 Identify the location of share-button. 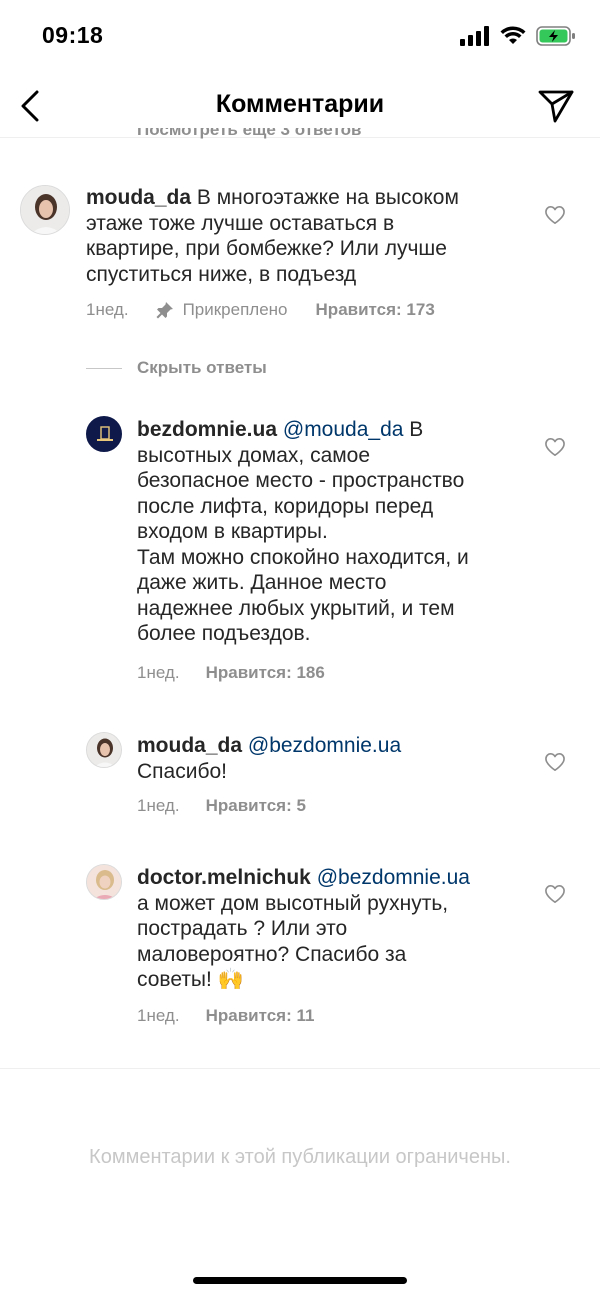
(556, 106).